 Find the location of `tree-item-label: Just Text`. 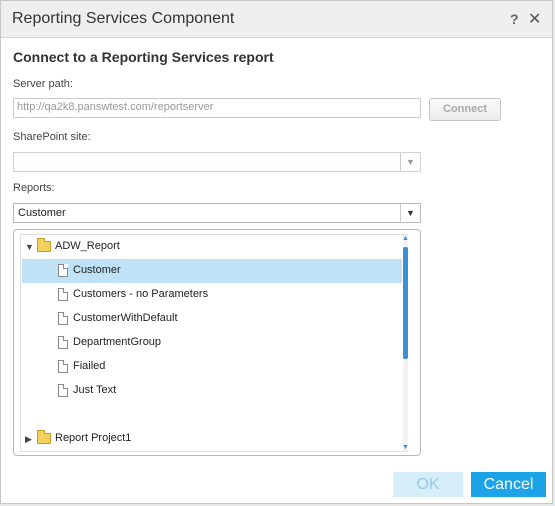

tree-item-label: Just Text is located at coordinates (95, 390).